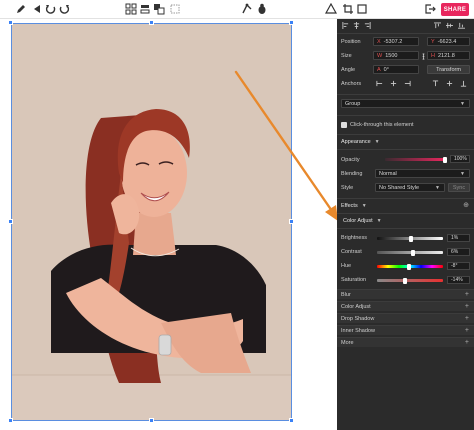 The height and width of the screenshot is (430, 474). What do you see at coordinates (351, 84) in the screenshot?
I see `anchors-label: Anchors` at bounding box center [351, 84].